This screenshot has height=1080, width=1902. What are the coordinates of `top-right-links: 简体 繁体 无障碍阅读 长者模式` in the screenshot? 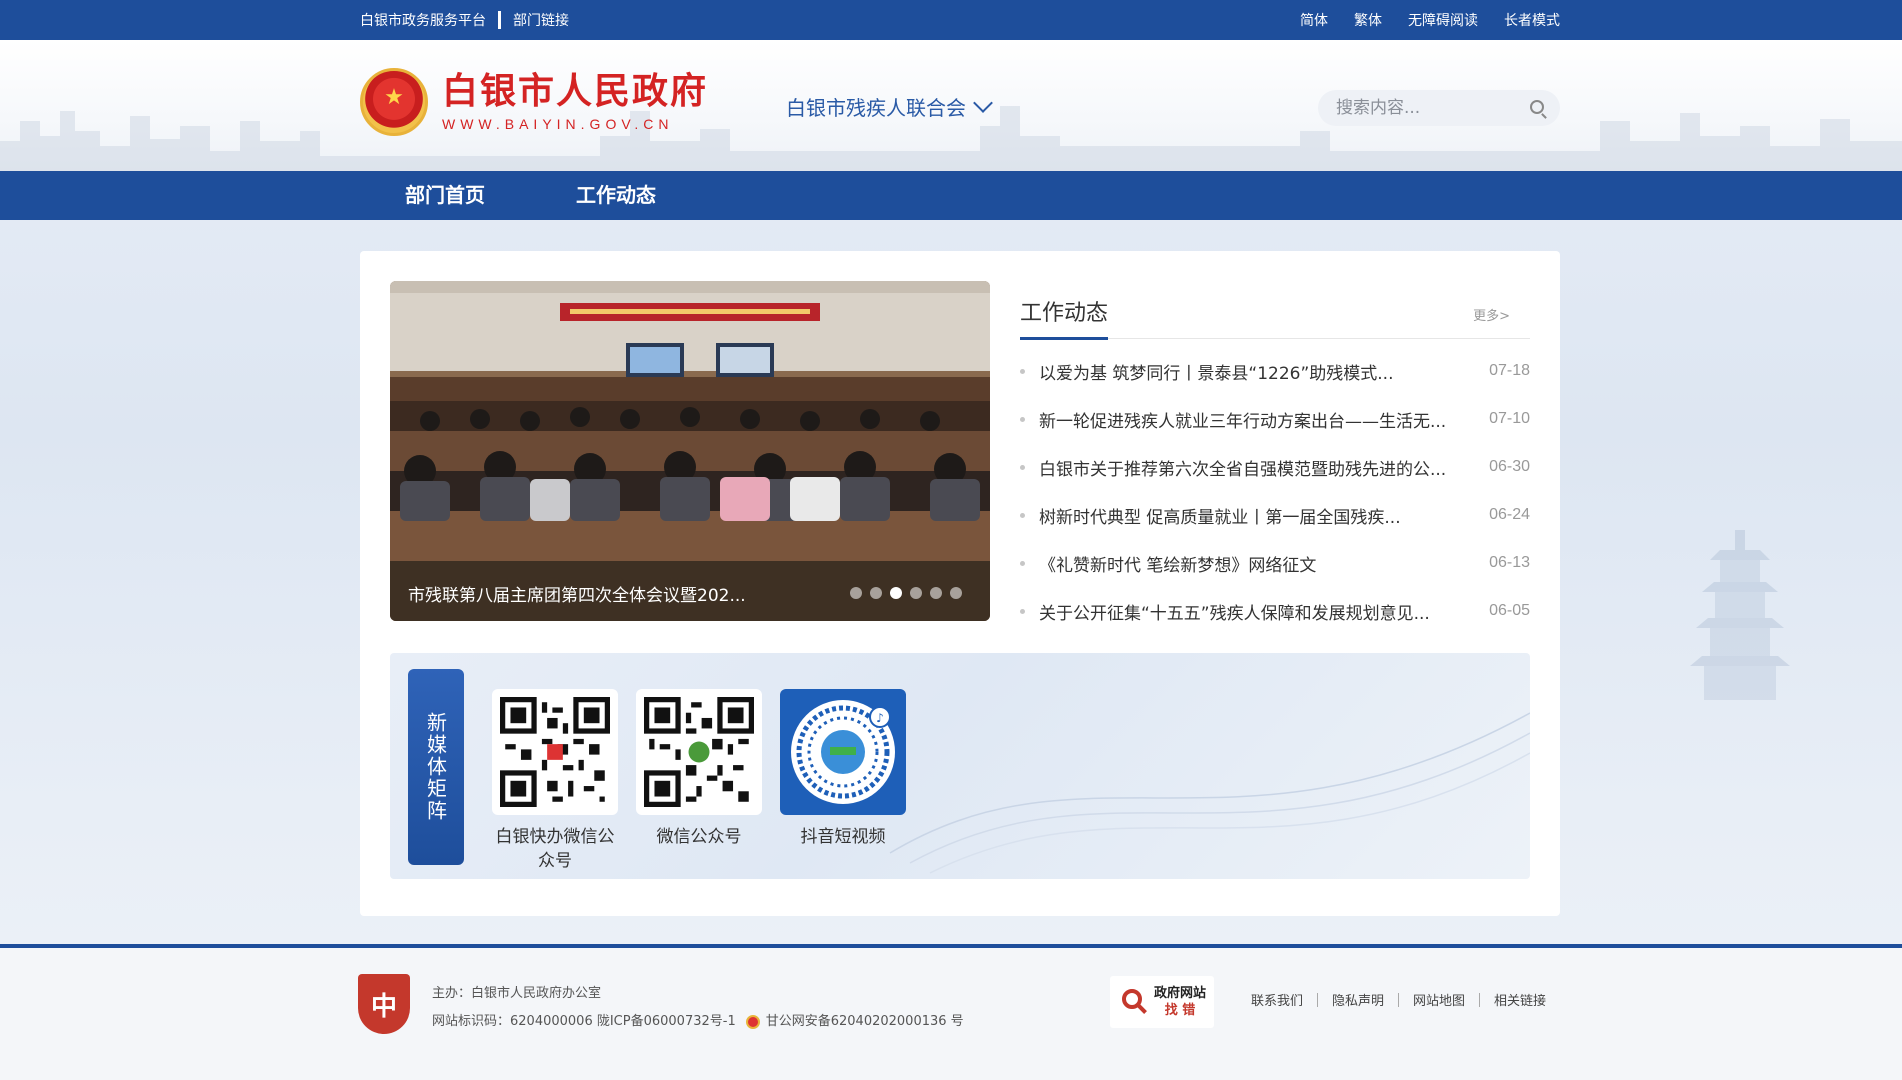 It's located at (1430, 20).